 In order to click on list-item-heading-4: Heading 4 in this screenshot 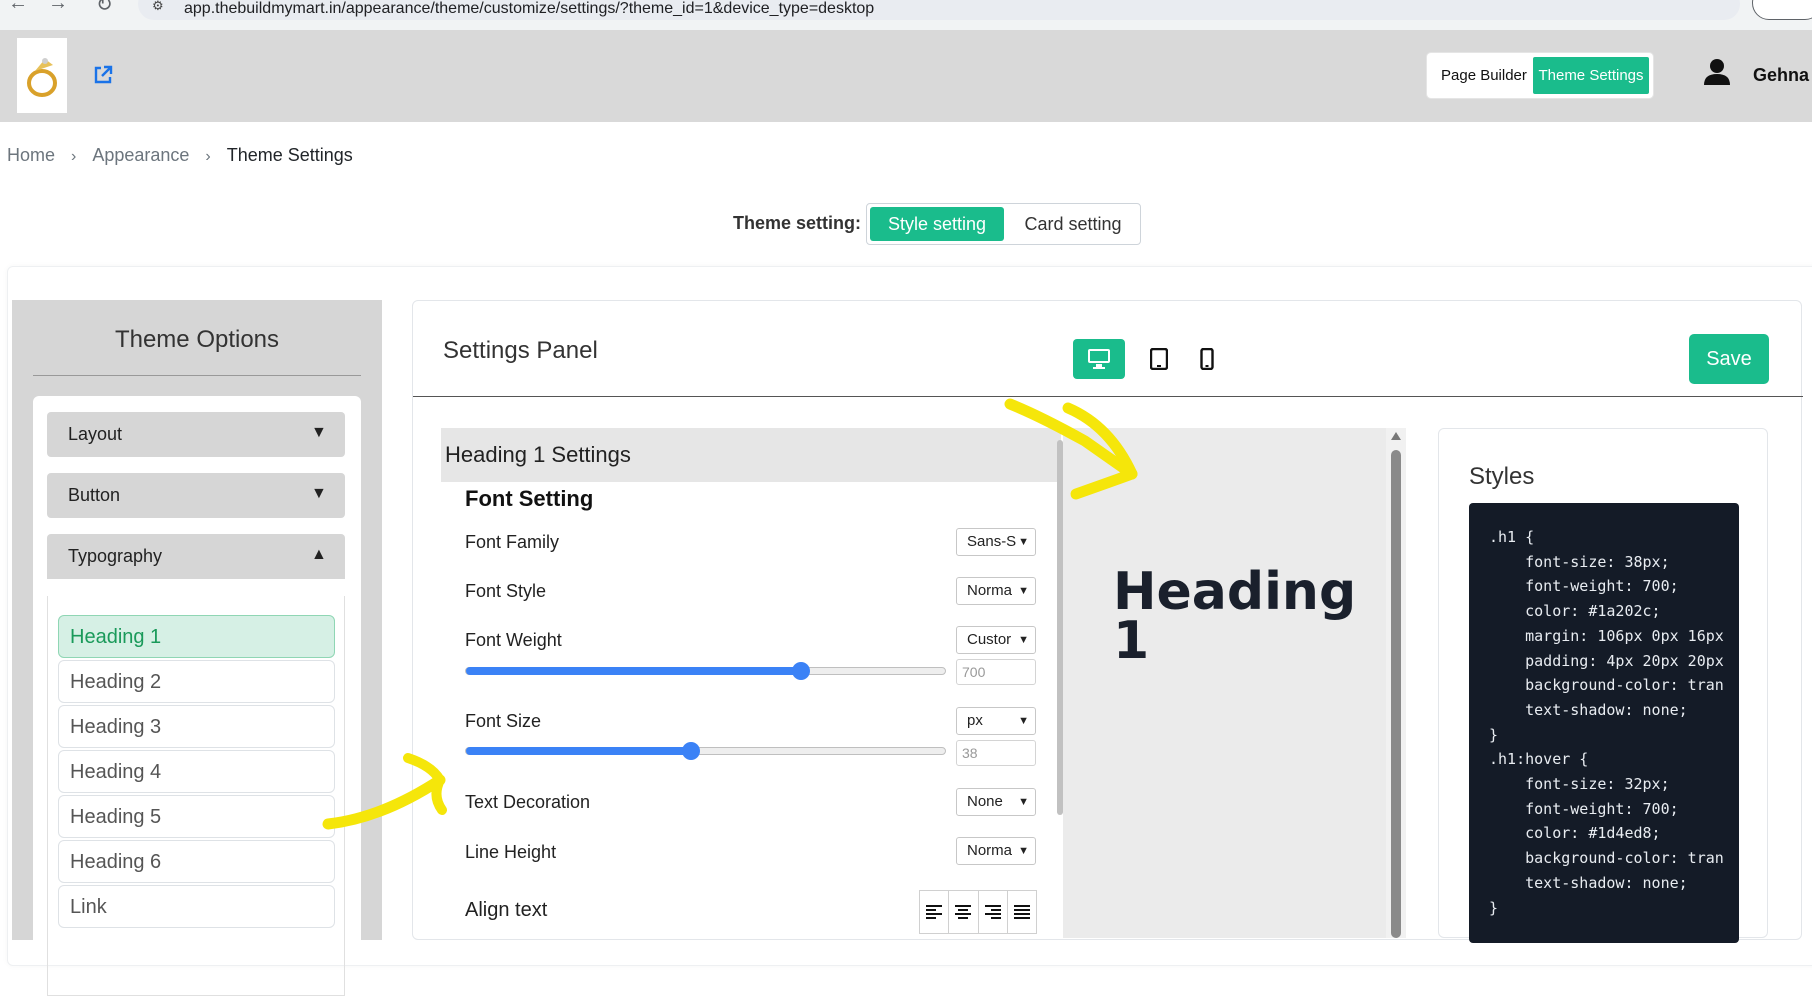, I will do `click(196, 771)`.